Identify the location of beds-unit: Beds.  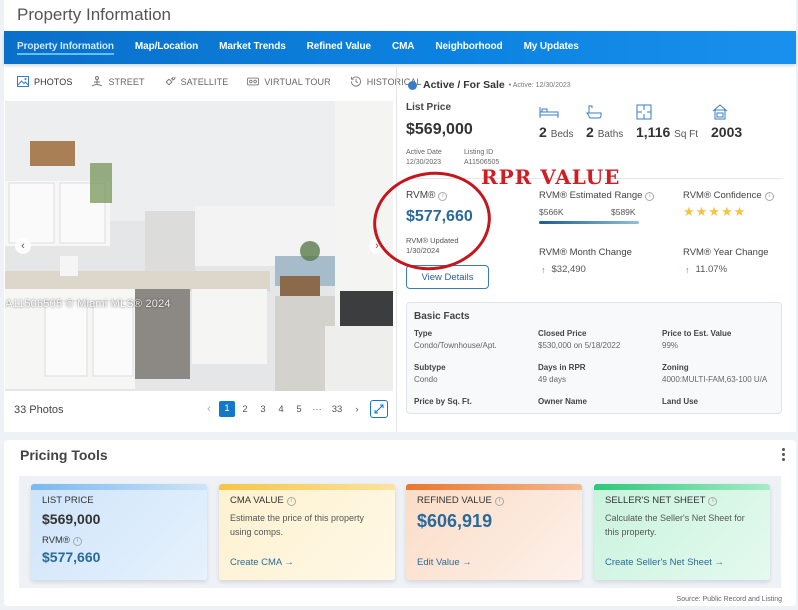
(562, 134).